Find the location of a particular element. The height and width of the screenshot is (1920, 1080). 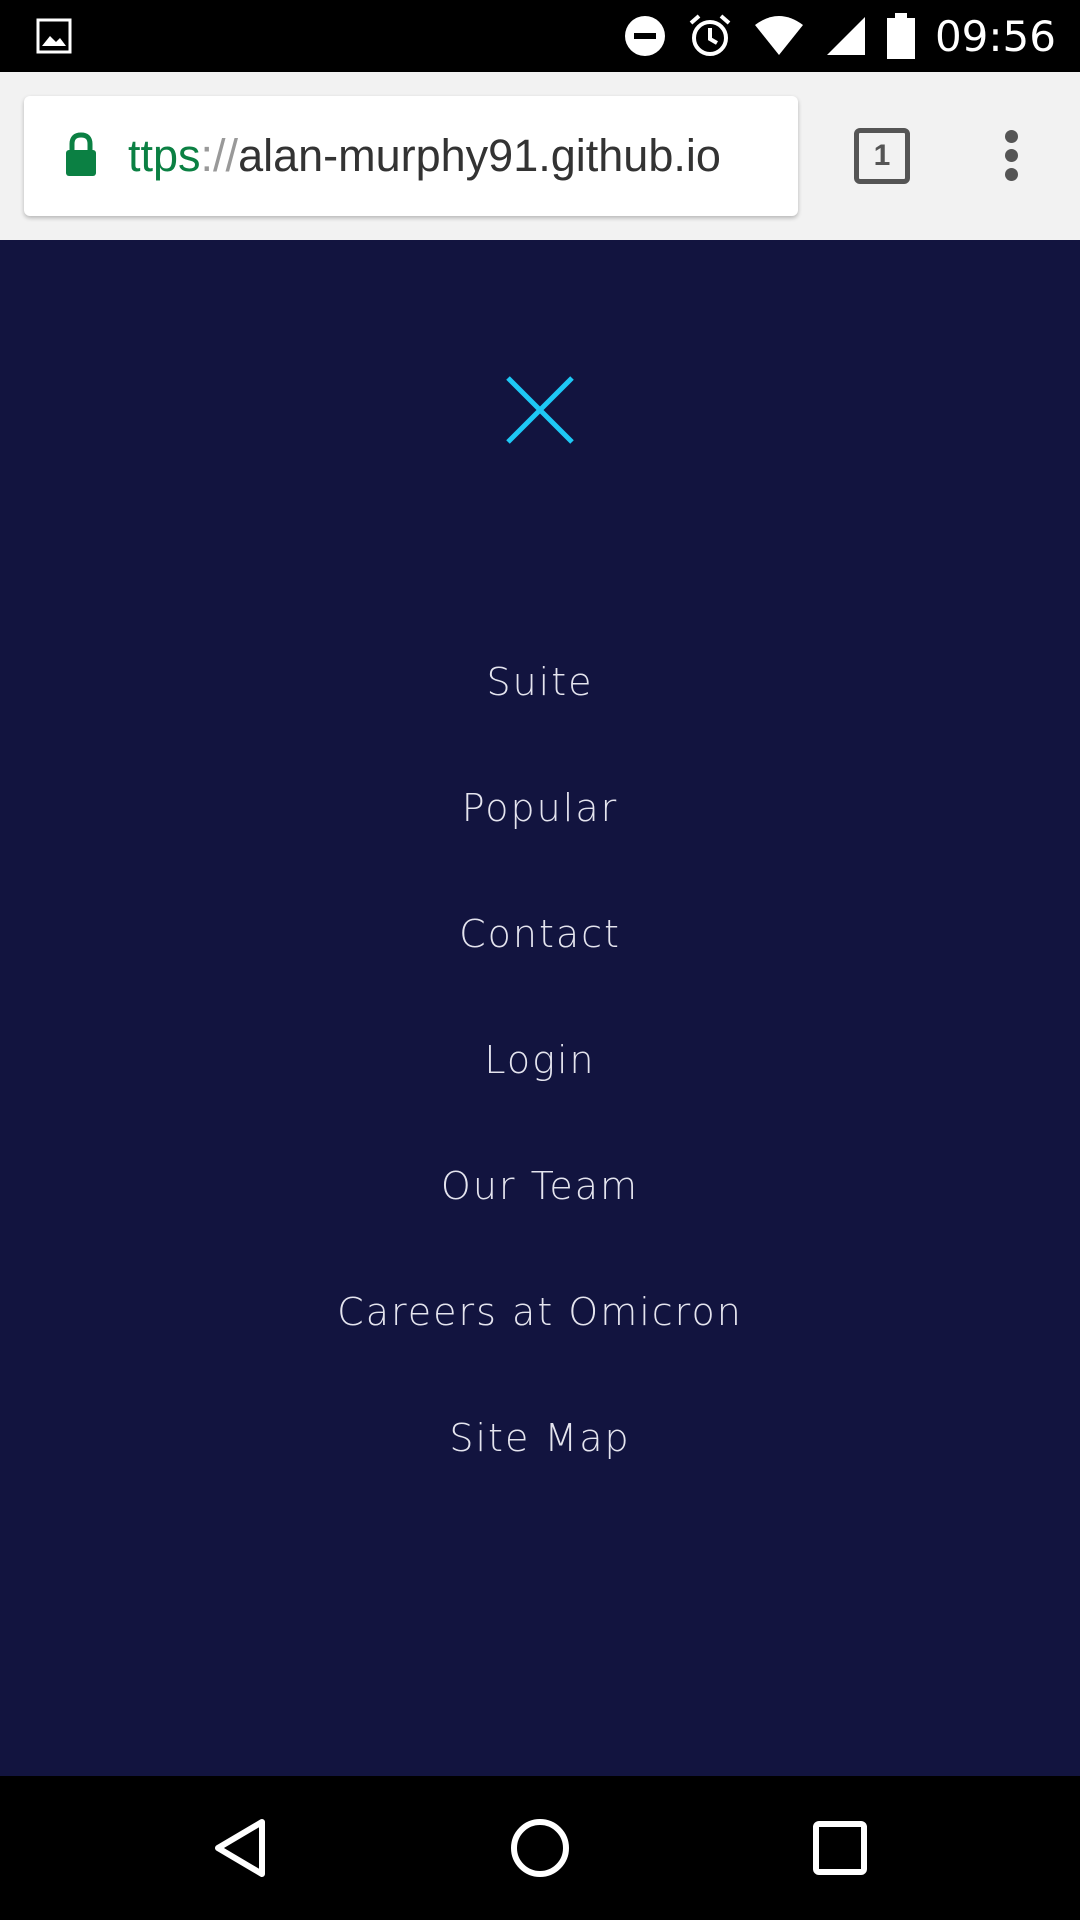

nav-item-login: Login is located at coordinates (540, 1071).